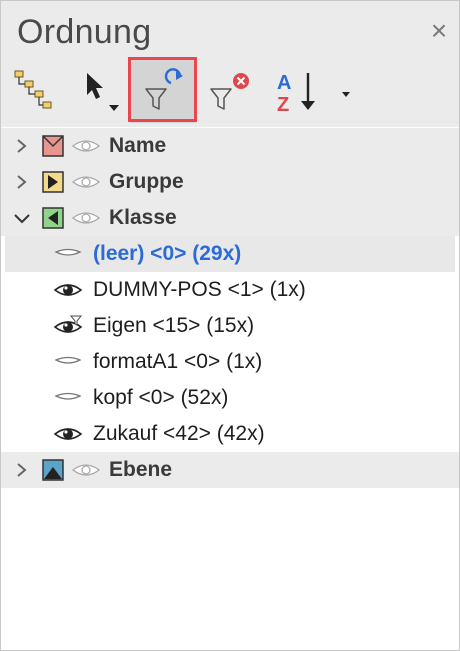 This screenshot has height=651, width=460. I want to click on tree-category-label: Klasse, so click(143, 217).